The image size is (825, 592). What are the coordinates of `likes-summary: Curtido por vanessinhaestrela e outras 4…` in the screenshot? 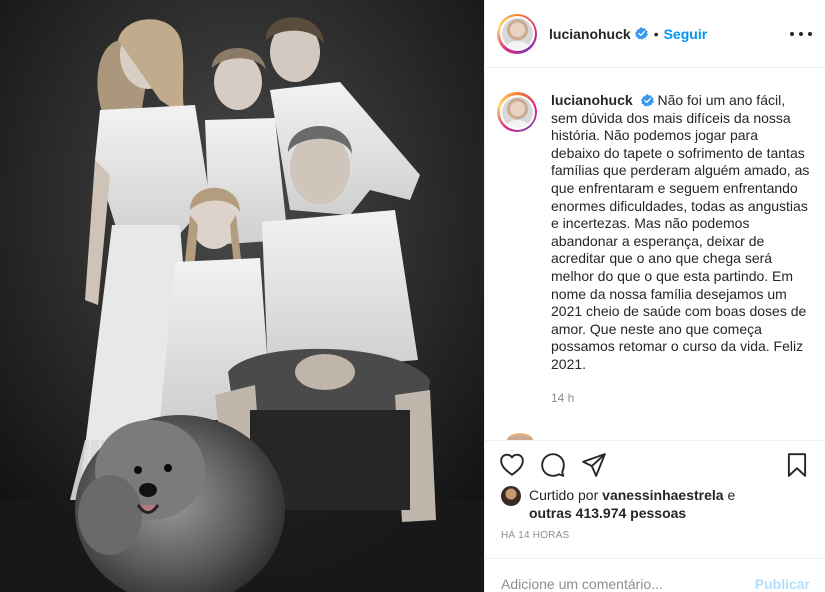 It's located at (651, 504).